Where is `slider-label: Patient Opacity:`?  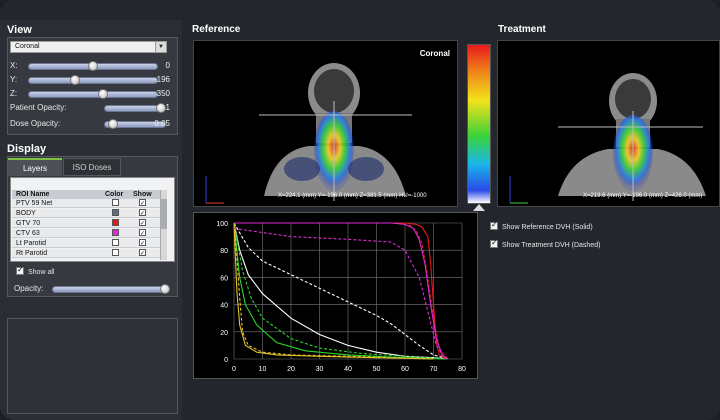
slider-label: Patient Opacity: is located at coordinates (38, 107).